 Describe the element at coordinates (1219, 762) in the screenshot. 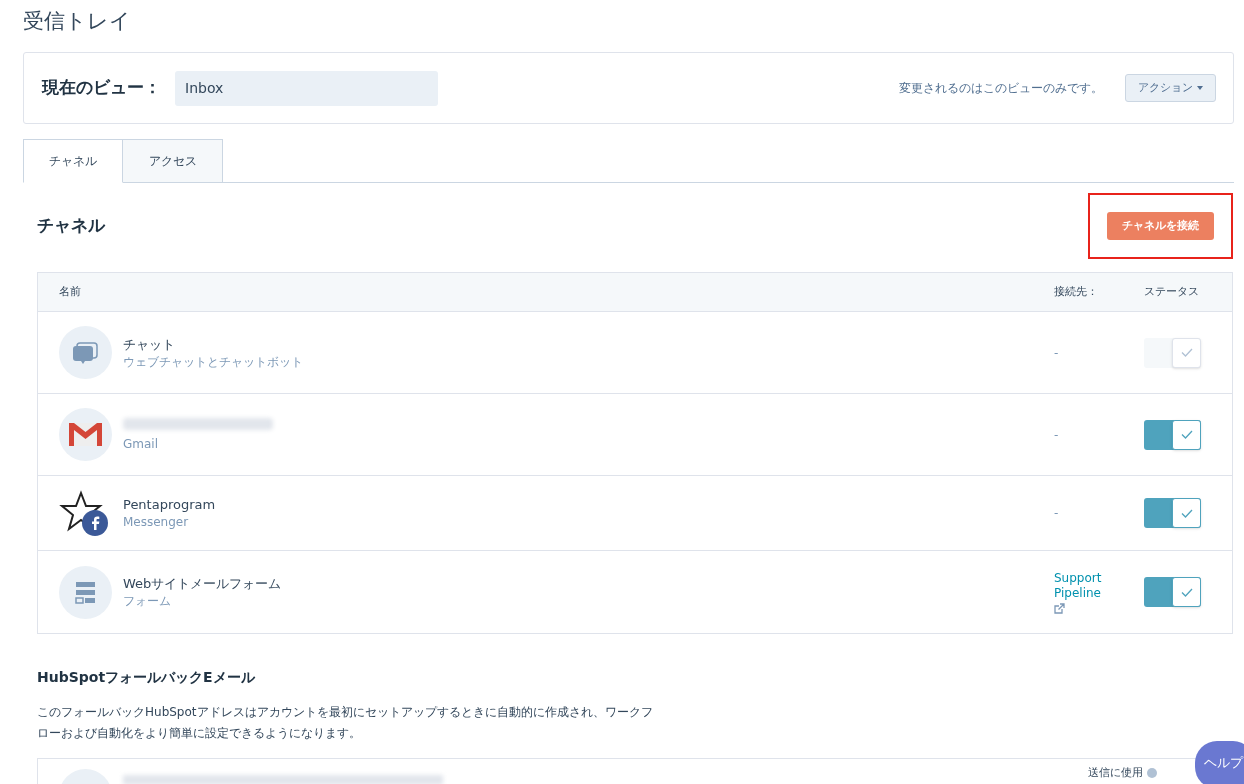

I see `help-button: ヘルプ` at that location.